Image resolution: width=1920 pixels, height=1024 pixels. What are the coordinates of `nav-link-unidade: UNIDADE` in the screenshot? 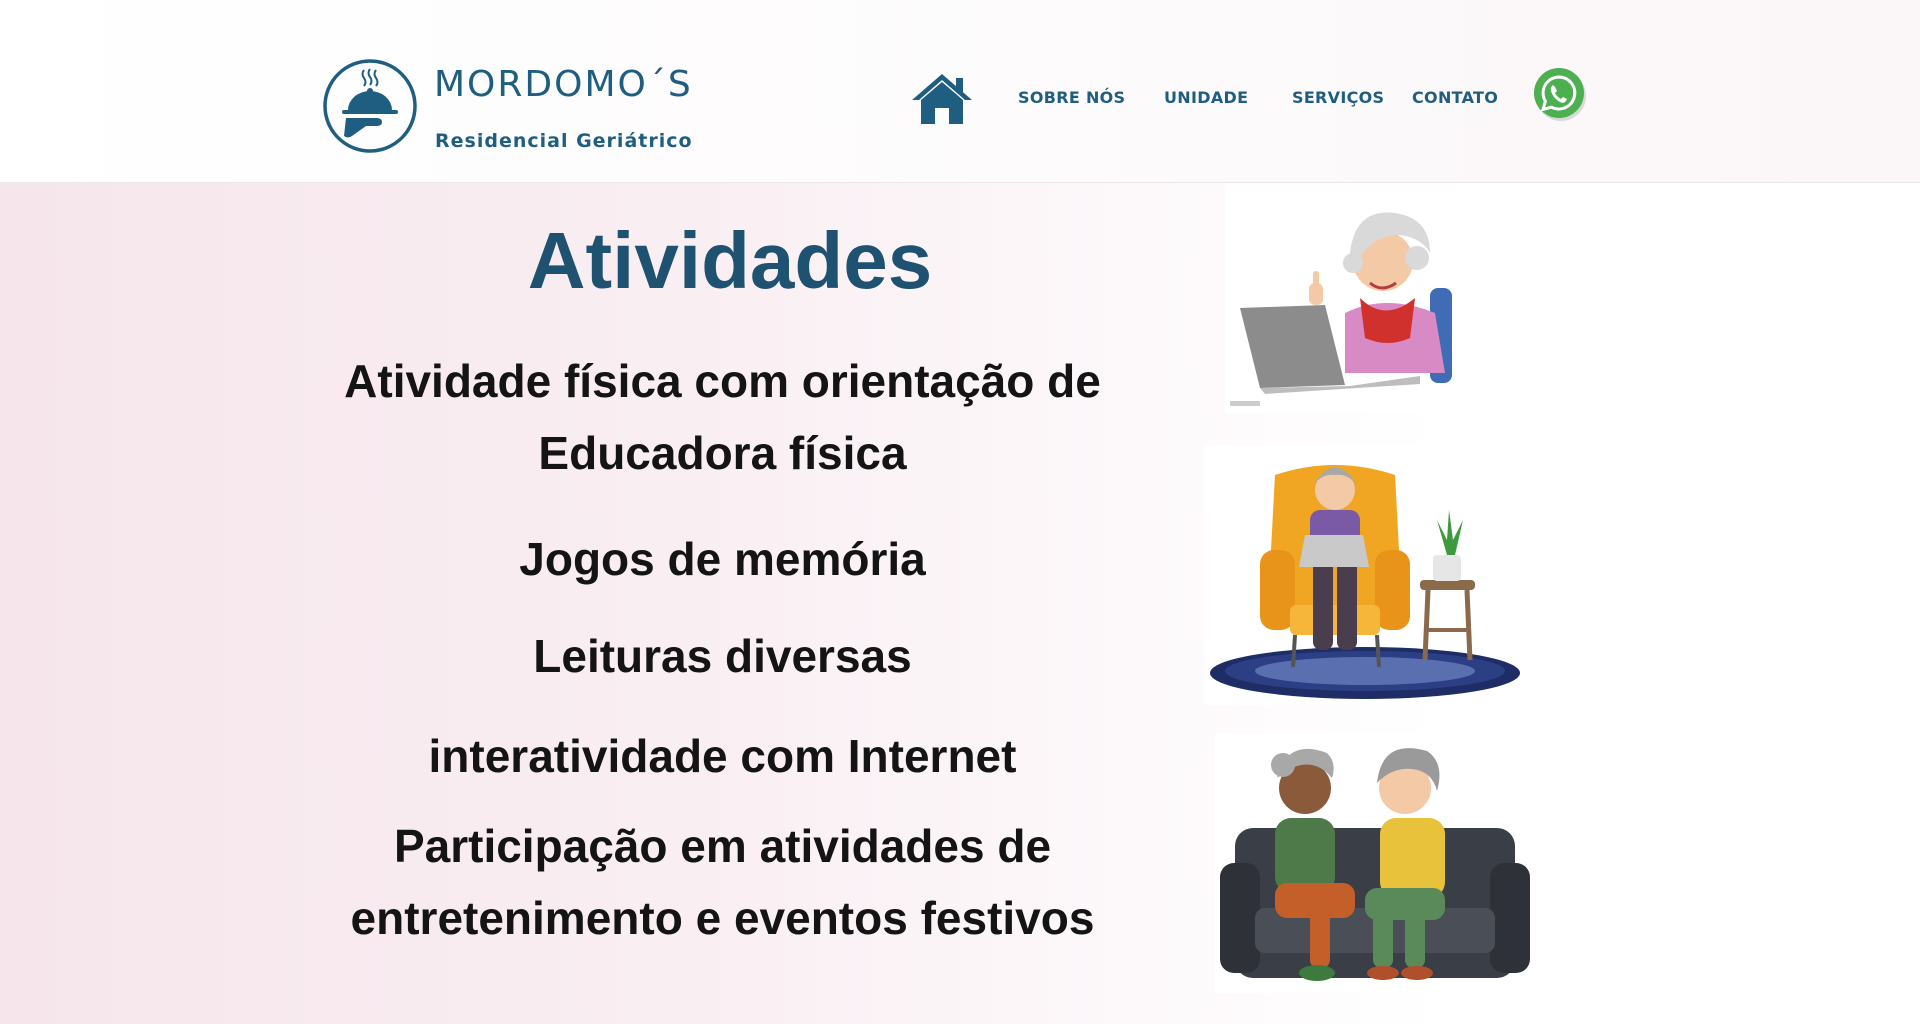 It's located at (1206, 97).